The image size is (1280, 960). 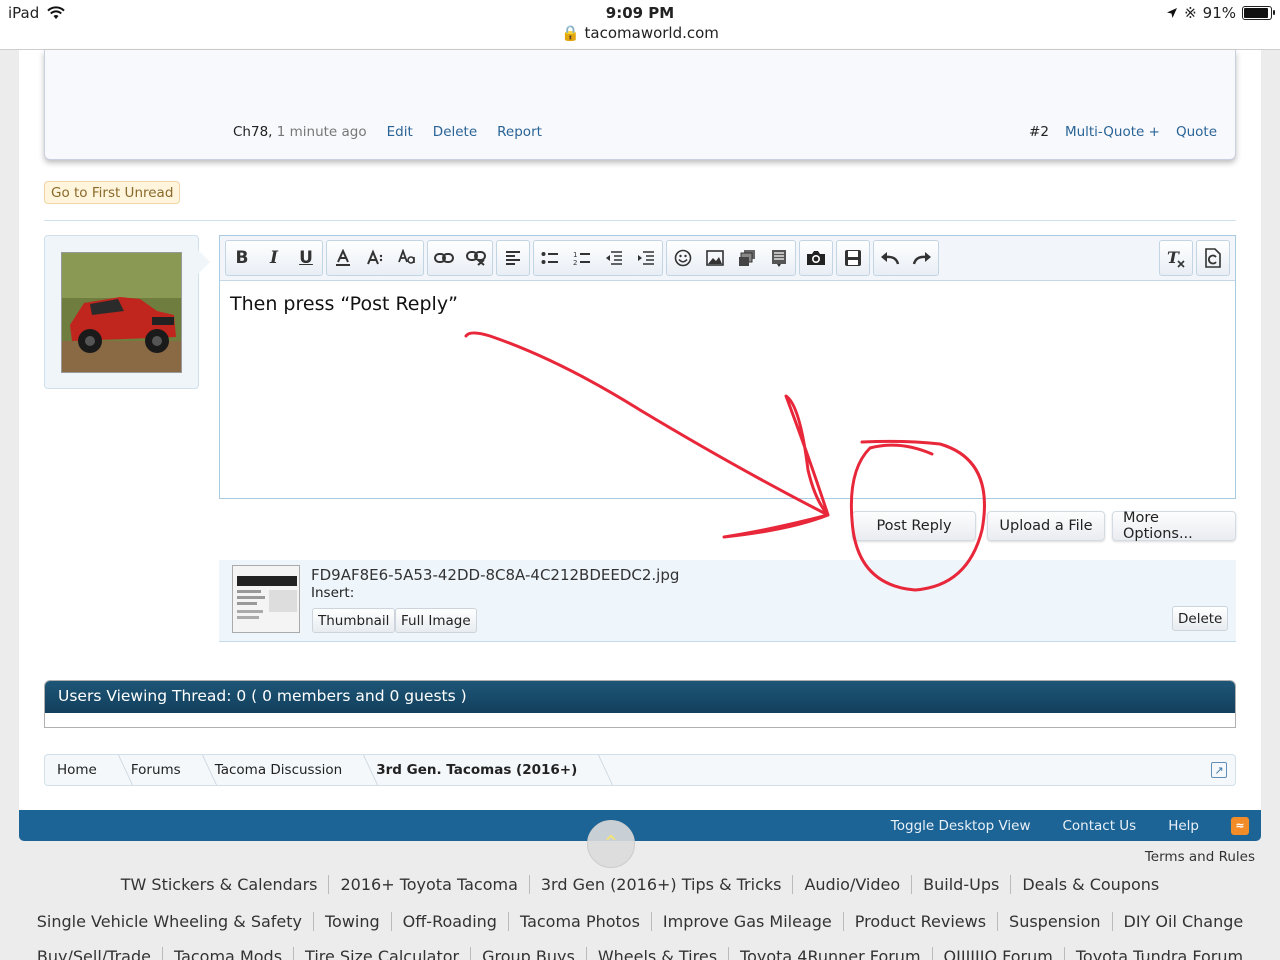 What do you see at coordinates (1183, 826) in the screenshot?
I see `help-link: Help` at bounding box center [1183, 826].